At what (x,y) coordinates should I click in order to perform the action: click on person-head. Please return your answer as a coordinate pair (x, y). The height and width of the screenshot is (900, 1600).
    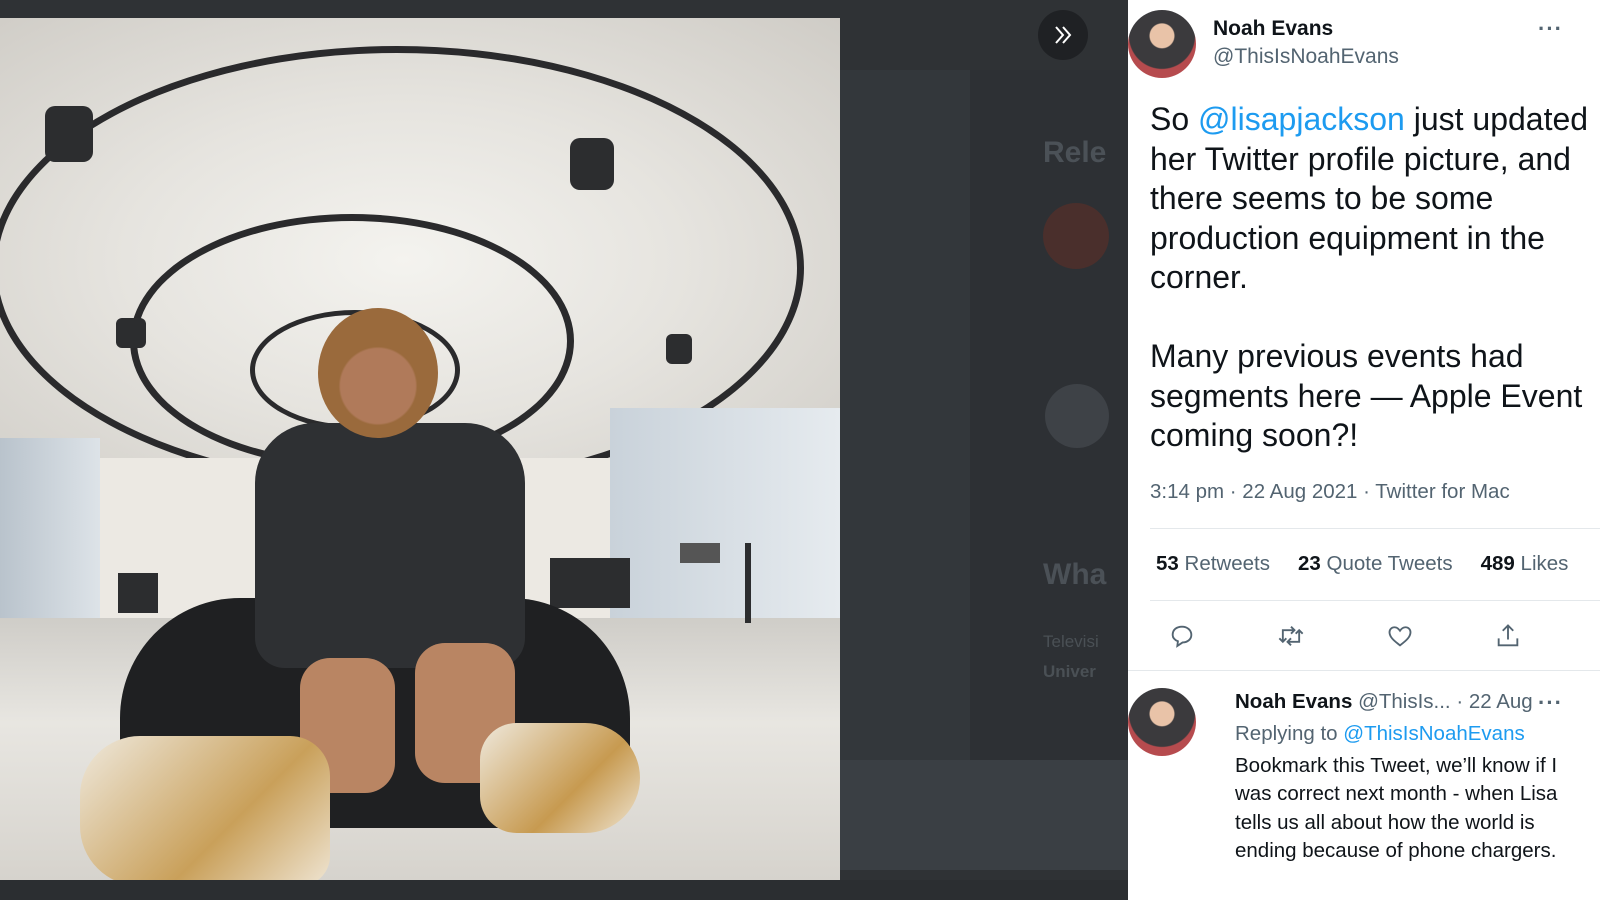
    Looking at the image, I should click on (378, 373).